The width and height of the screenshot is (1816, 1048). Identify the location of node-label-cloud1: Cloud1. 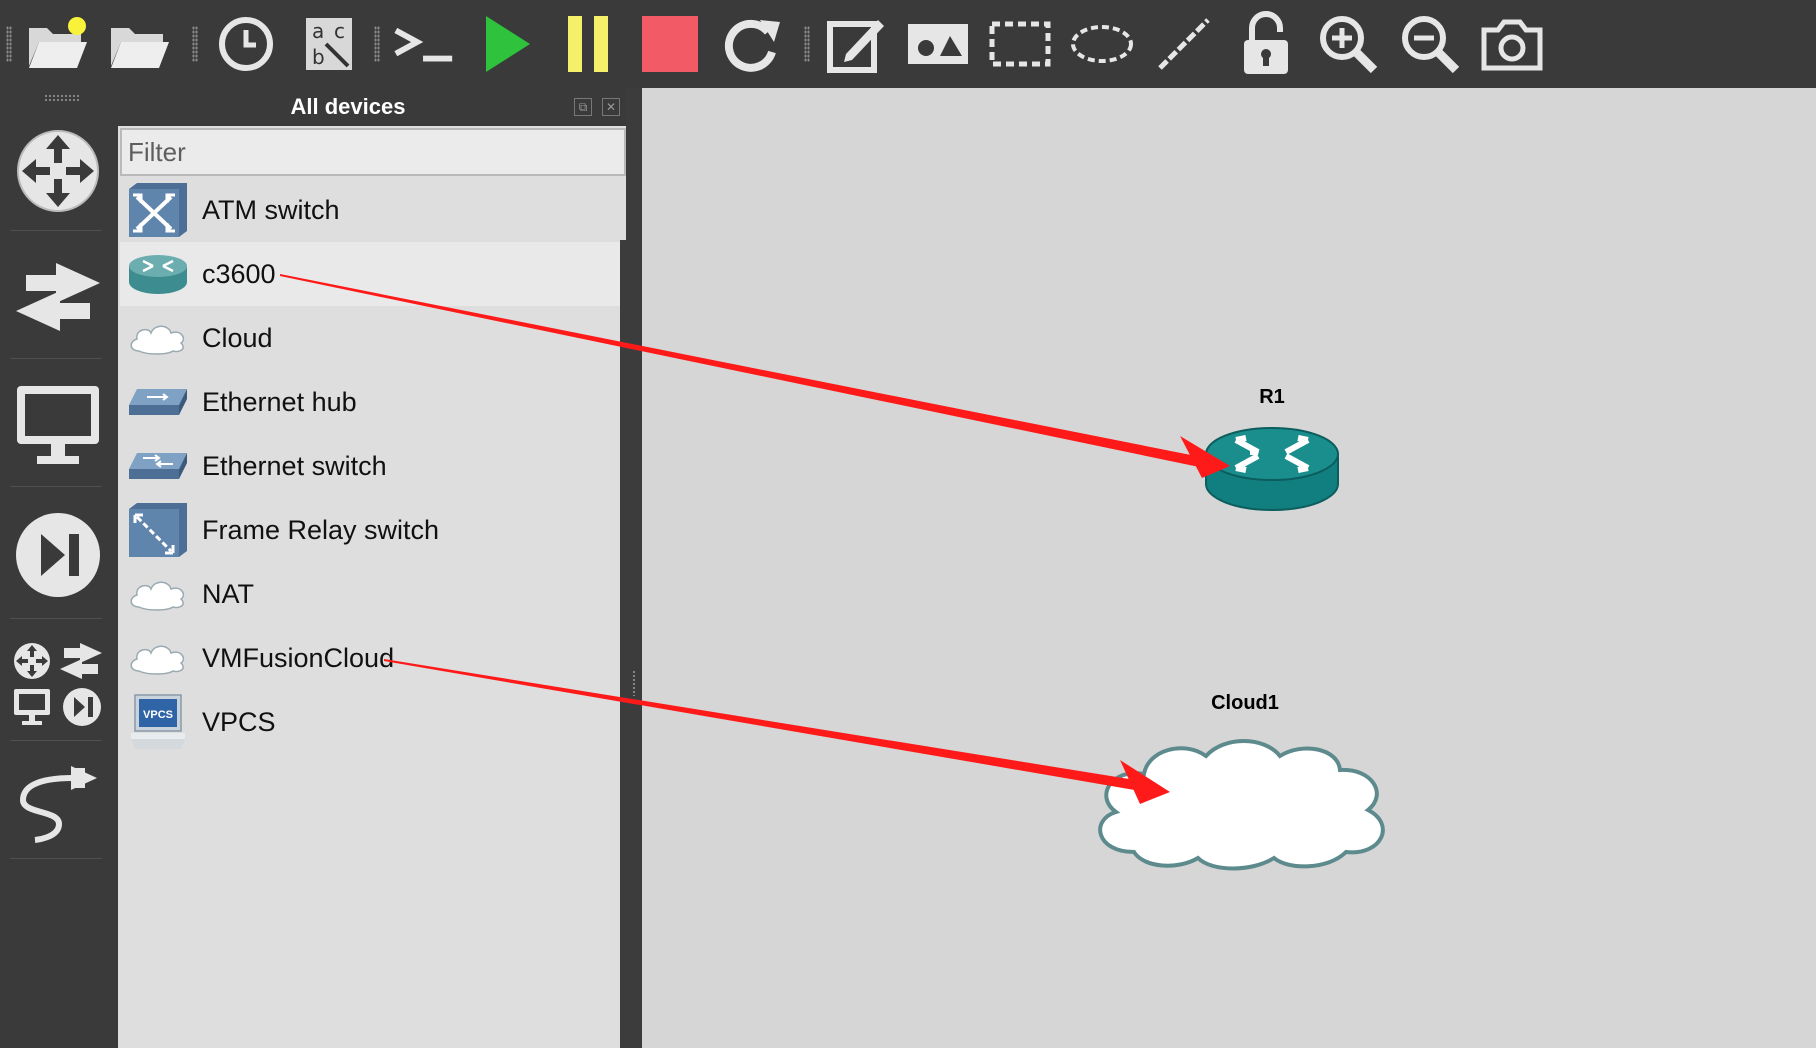
(1245, 703).